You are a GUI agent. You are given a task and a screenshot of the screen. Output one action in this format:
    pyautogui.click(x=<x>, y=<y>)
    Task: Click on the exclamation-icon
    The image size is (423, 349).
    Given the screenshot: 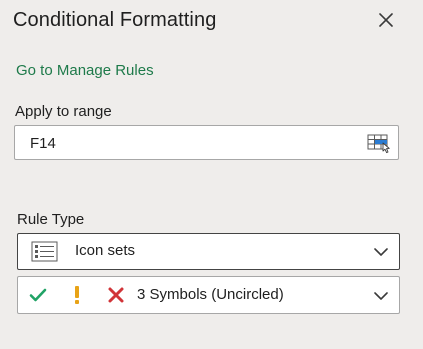 What is the action you would take?
    pyautogui.click(x=77, y=295)
    